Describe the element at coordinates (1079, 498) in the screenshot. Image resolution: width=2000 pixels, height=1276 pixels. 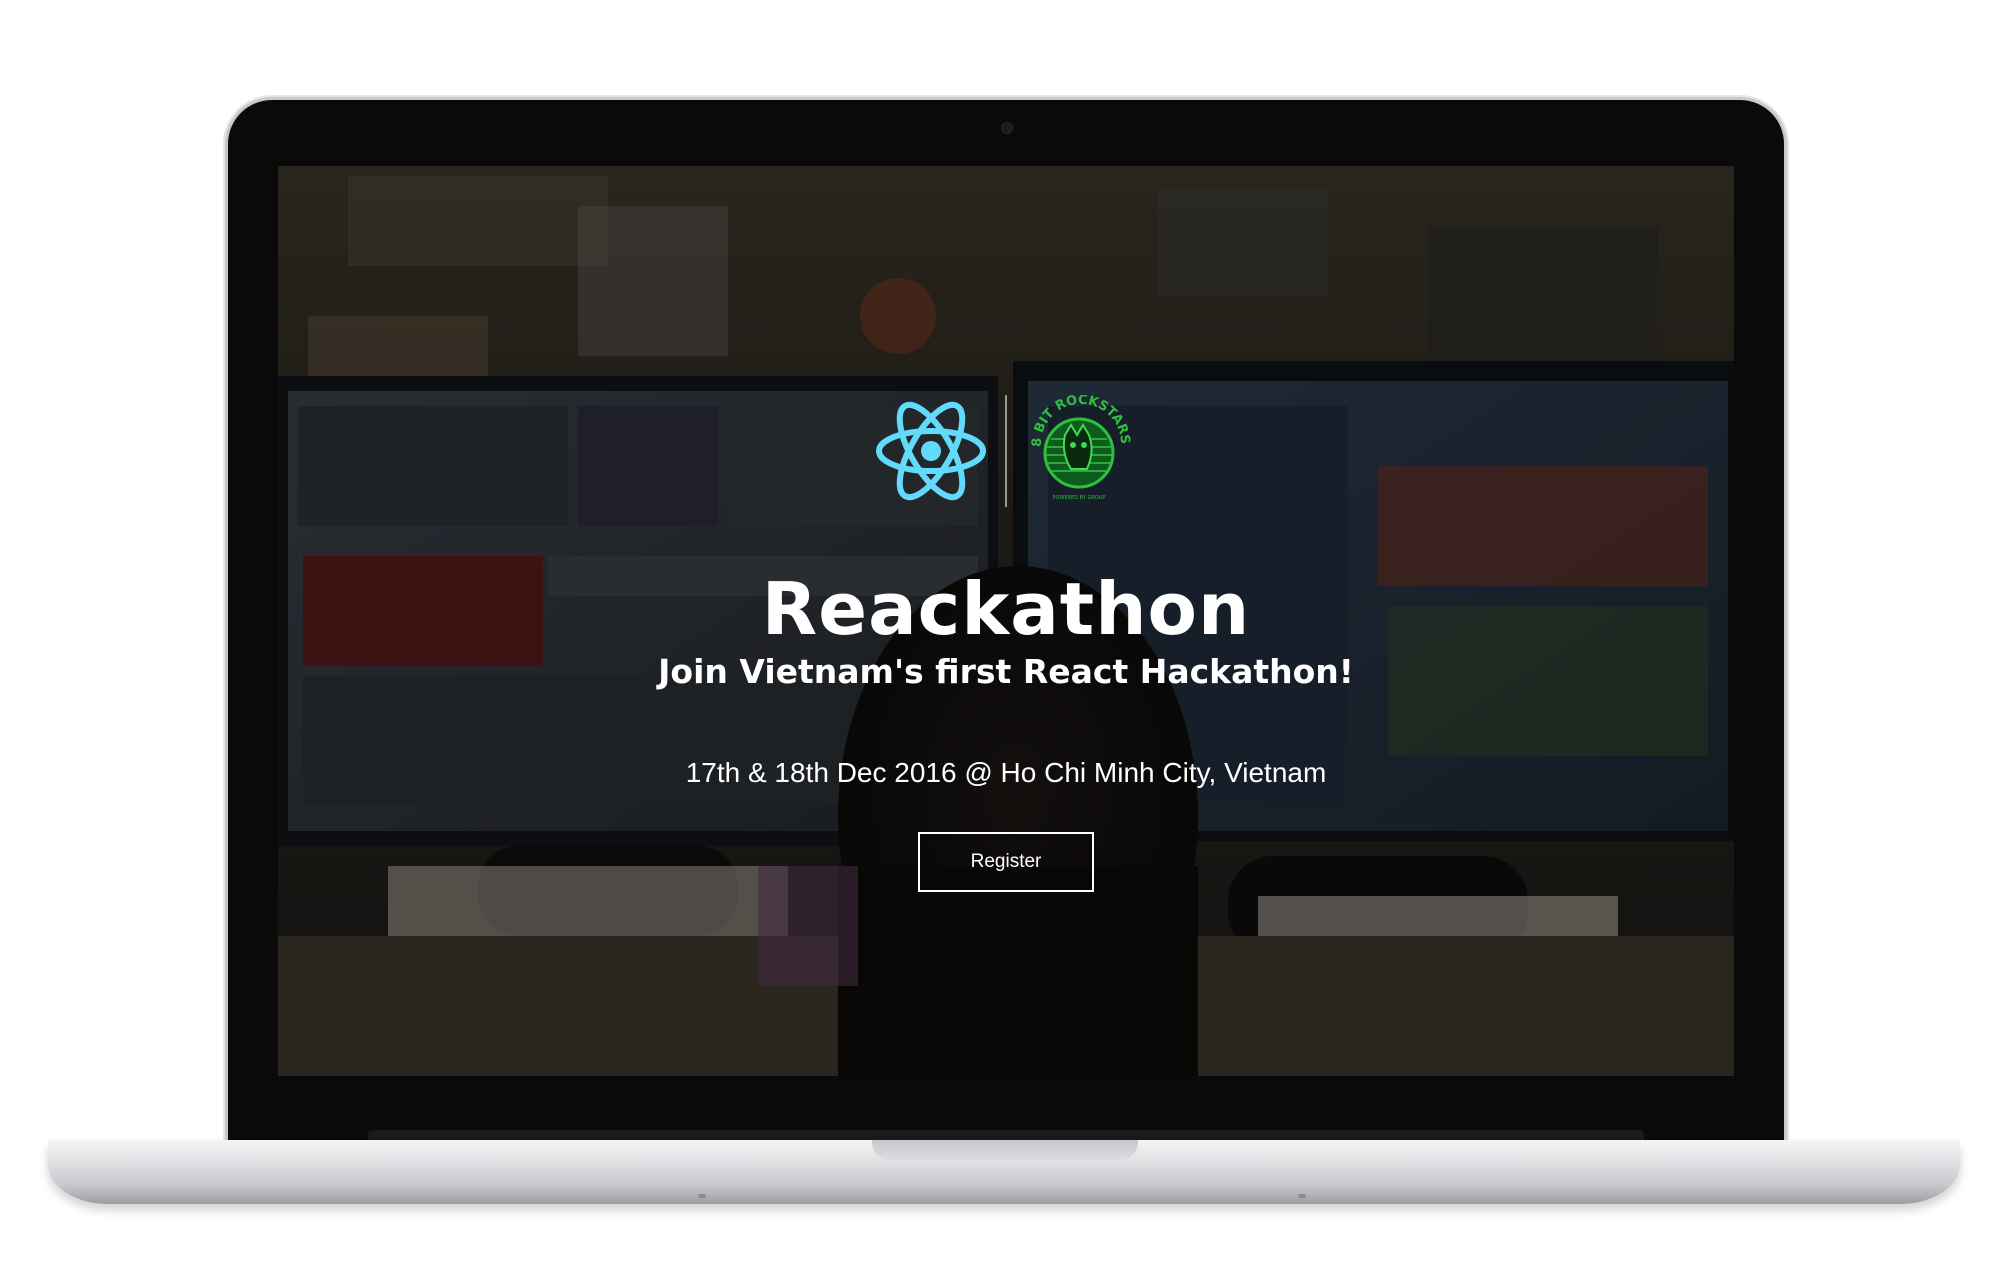
I see `partner-logo-subtext: POWERED BY GROUP` at that location.